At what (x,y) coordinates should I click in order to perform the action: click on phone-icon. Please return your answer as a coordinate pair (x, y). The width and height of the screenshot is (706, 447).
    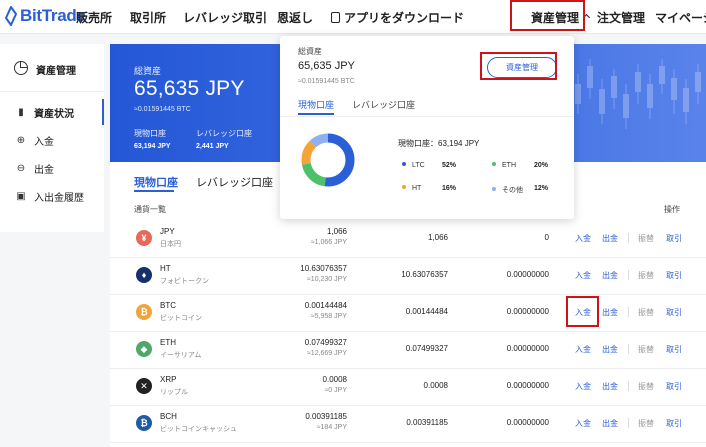
    Looking at the image, I should click on (335, 17).